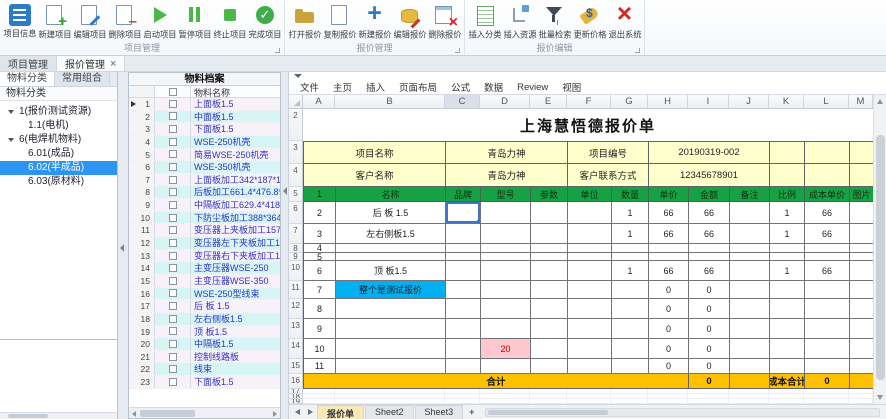  I want to click on column-header: J, so click(749, 101).